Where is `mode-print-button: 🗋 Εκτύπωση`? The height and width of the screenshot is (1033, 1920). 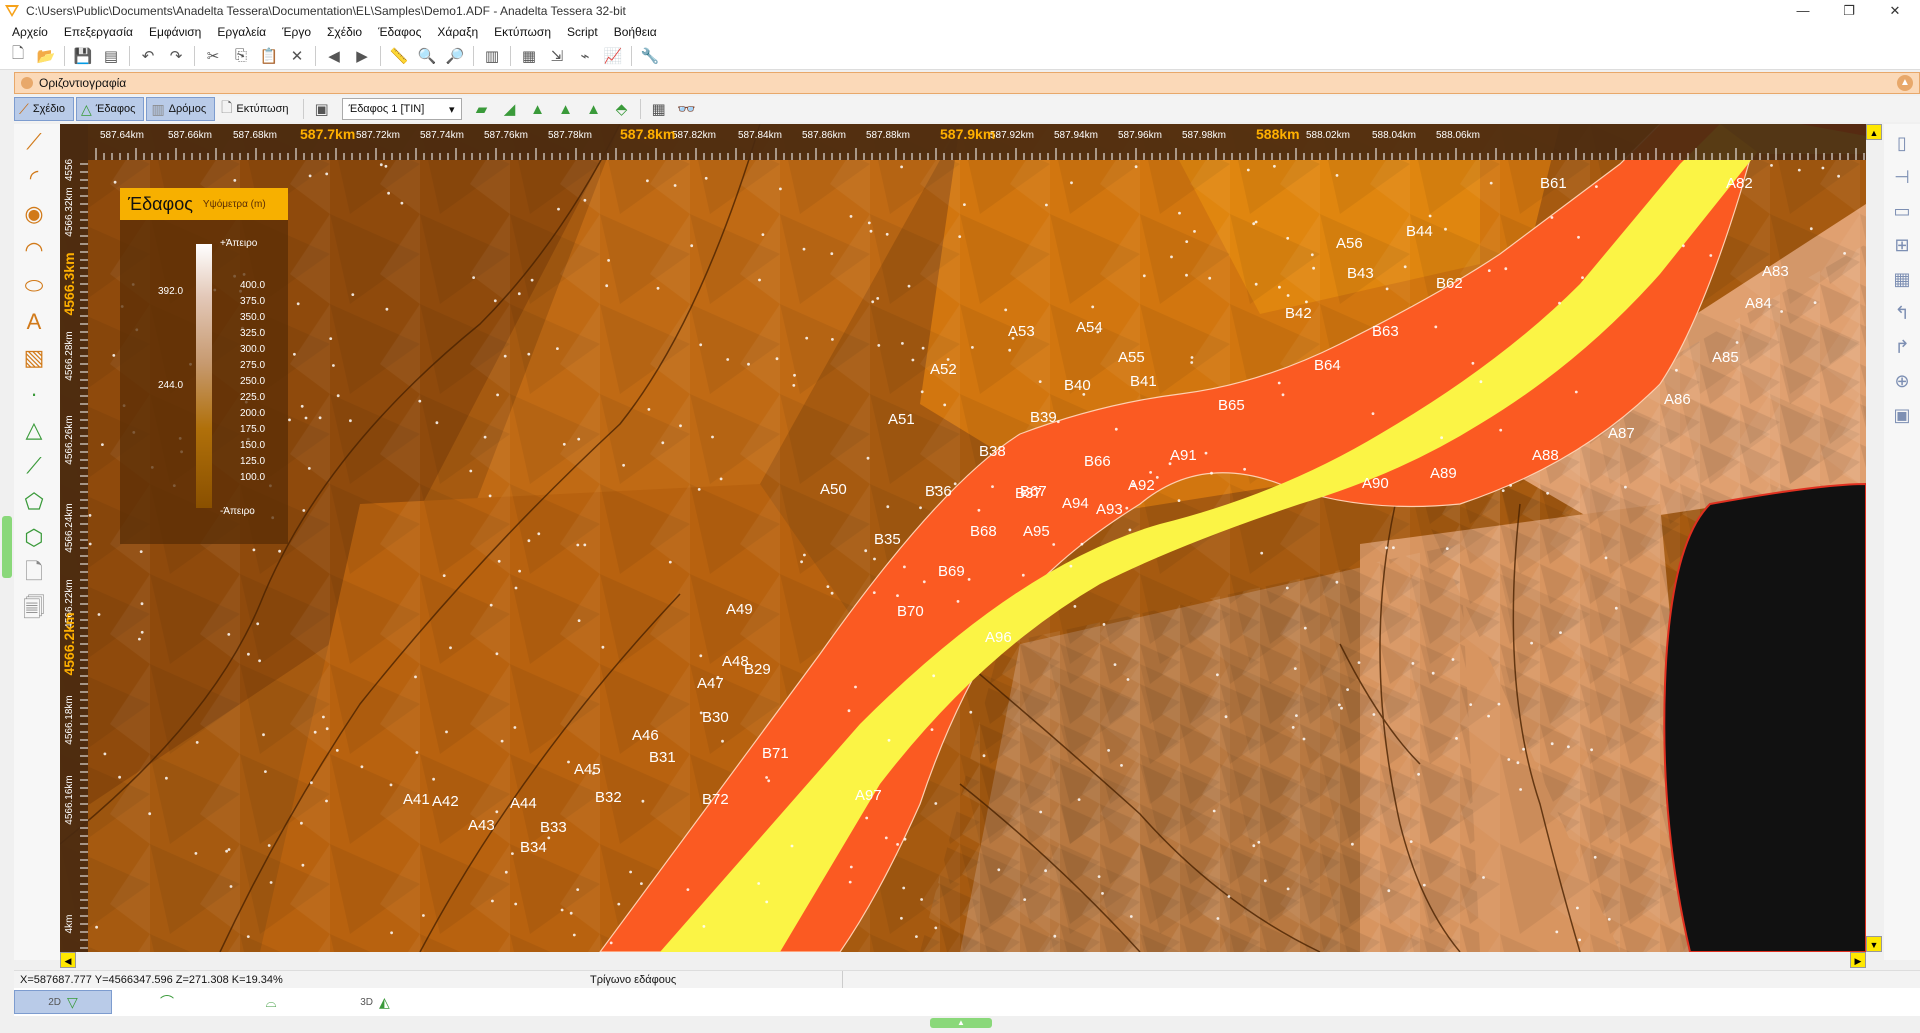
mode-print-button: 🗋 Εκτύπωση is located at coordinates (256, 109).